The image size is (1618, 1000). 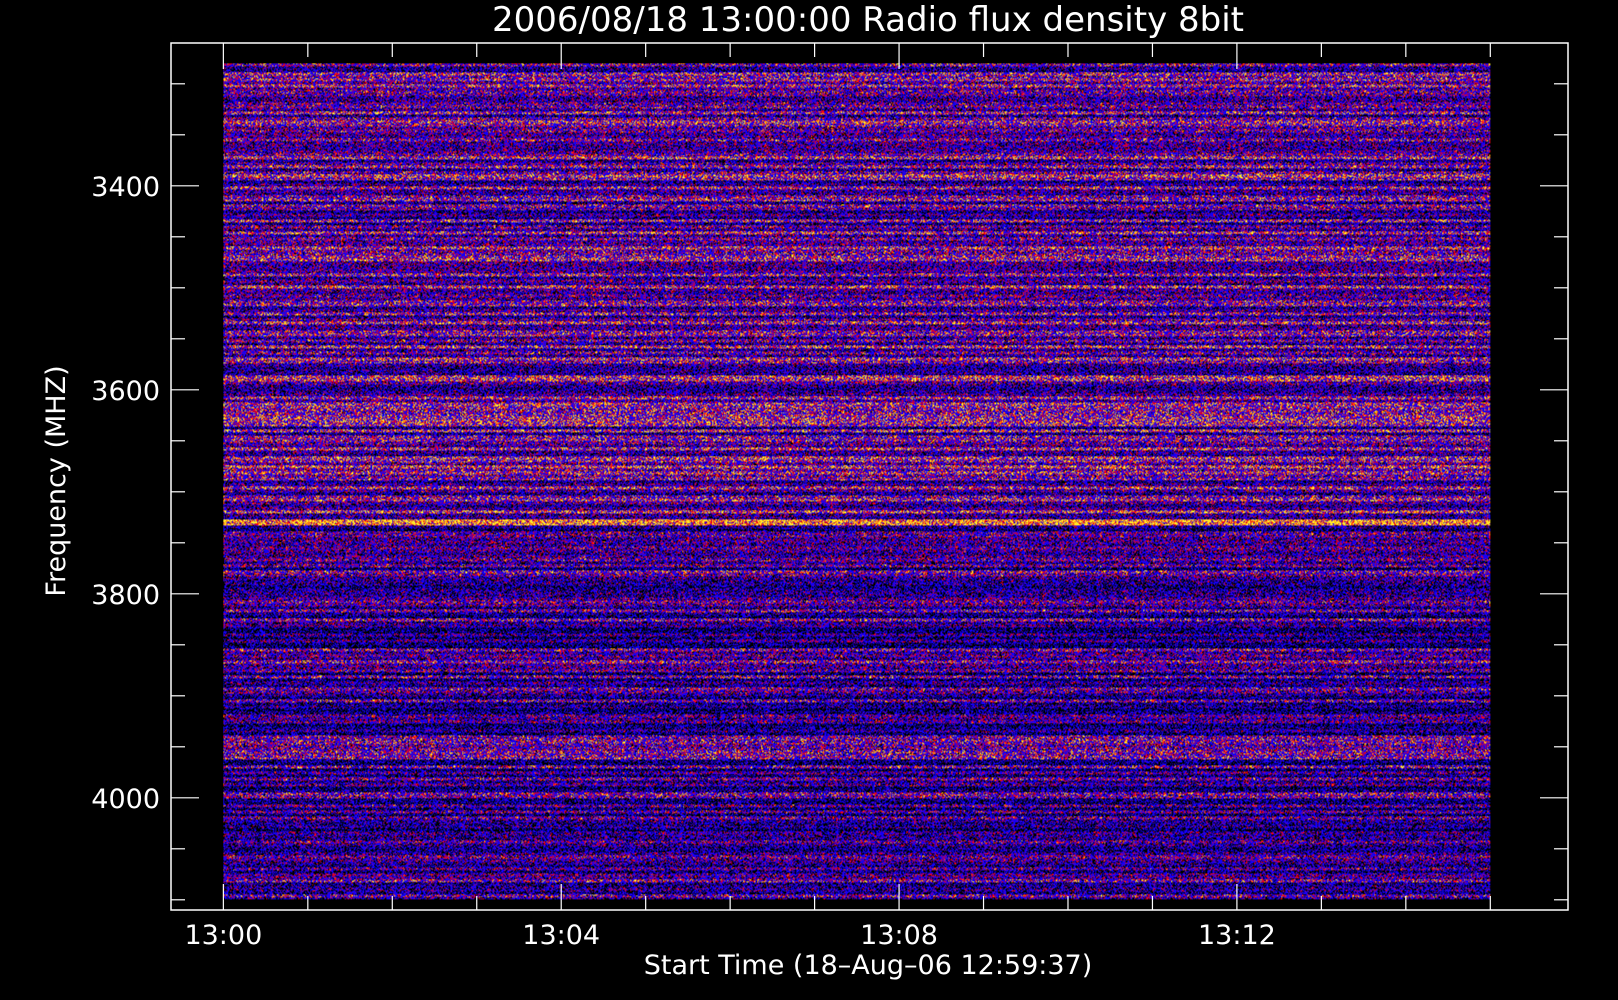 What do you see at coordinates (223, 935) in the screenshot?
I see `x-tick-label: 13:00` at bounding box center [223, 935].